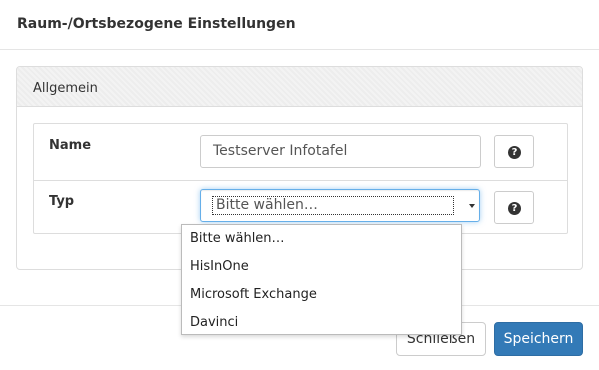  What do you see at coordinates (156, 24) in the screenshot?
I see `modal-title: Raum-/Ortsbezogene Einstellungen` at bounding box center [156, 24].